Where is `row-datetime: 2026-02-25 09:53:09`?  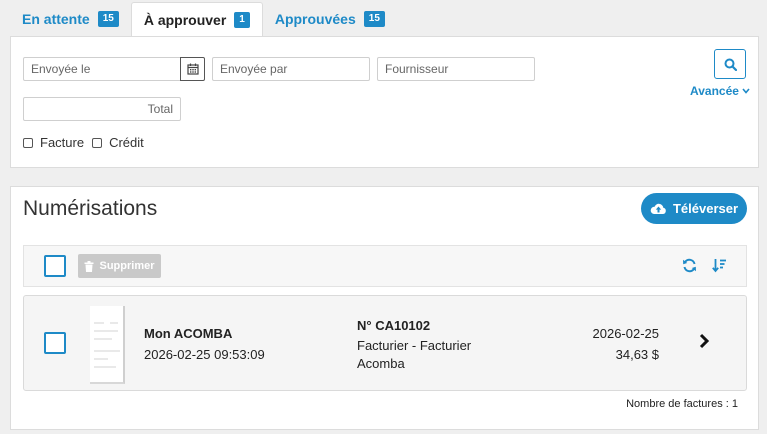
row-datetime: 2026-02-25 09:53:09 is located at coordinates (204, 354).